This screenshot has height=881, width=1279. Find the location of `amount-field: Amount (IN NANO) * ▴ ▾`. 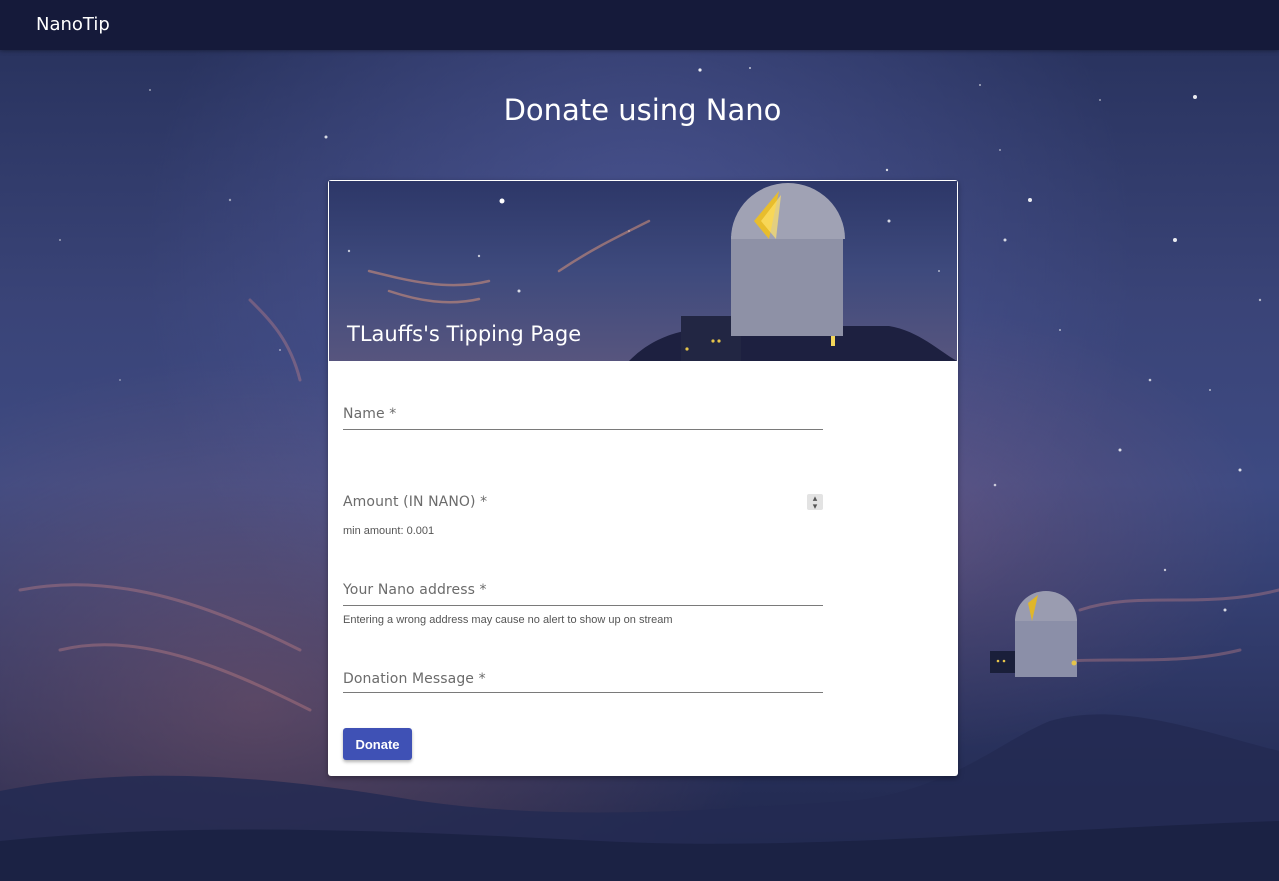

amount-field: Amount (IN NANO) * ▴ ▾ is located at coordinates (583, 506).